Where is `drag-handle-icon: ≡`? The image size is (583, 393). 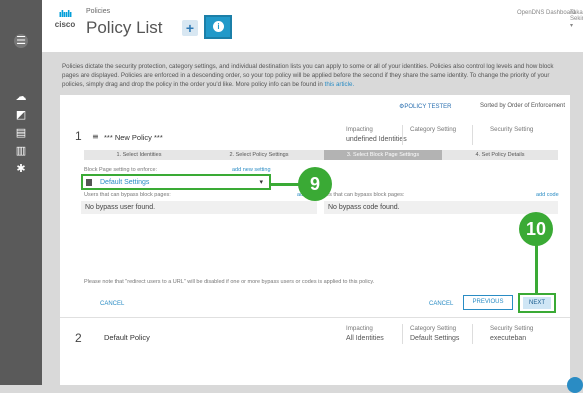 drag-handle-icon: ≡ is located at coordinates (95, 136).